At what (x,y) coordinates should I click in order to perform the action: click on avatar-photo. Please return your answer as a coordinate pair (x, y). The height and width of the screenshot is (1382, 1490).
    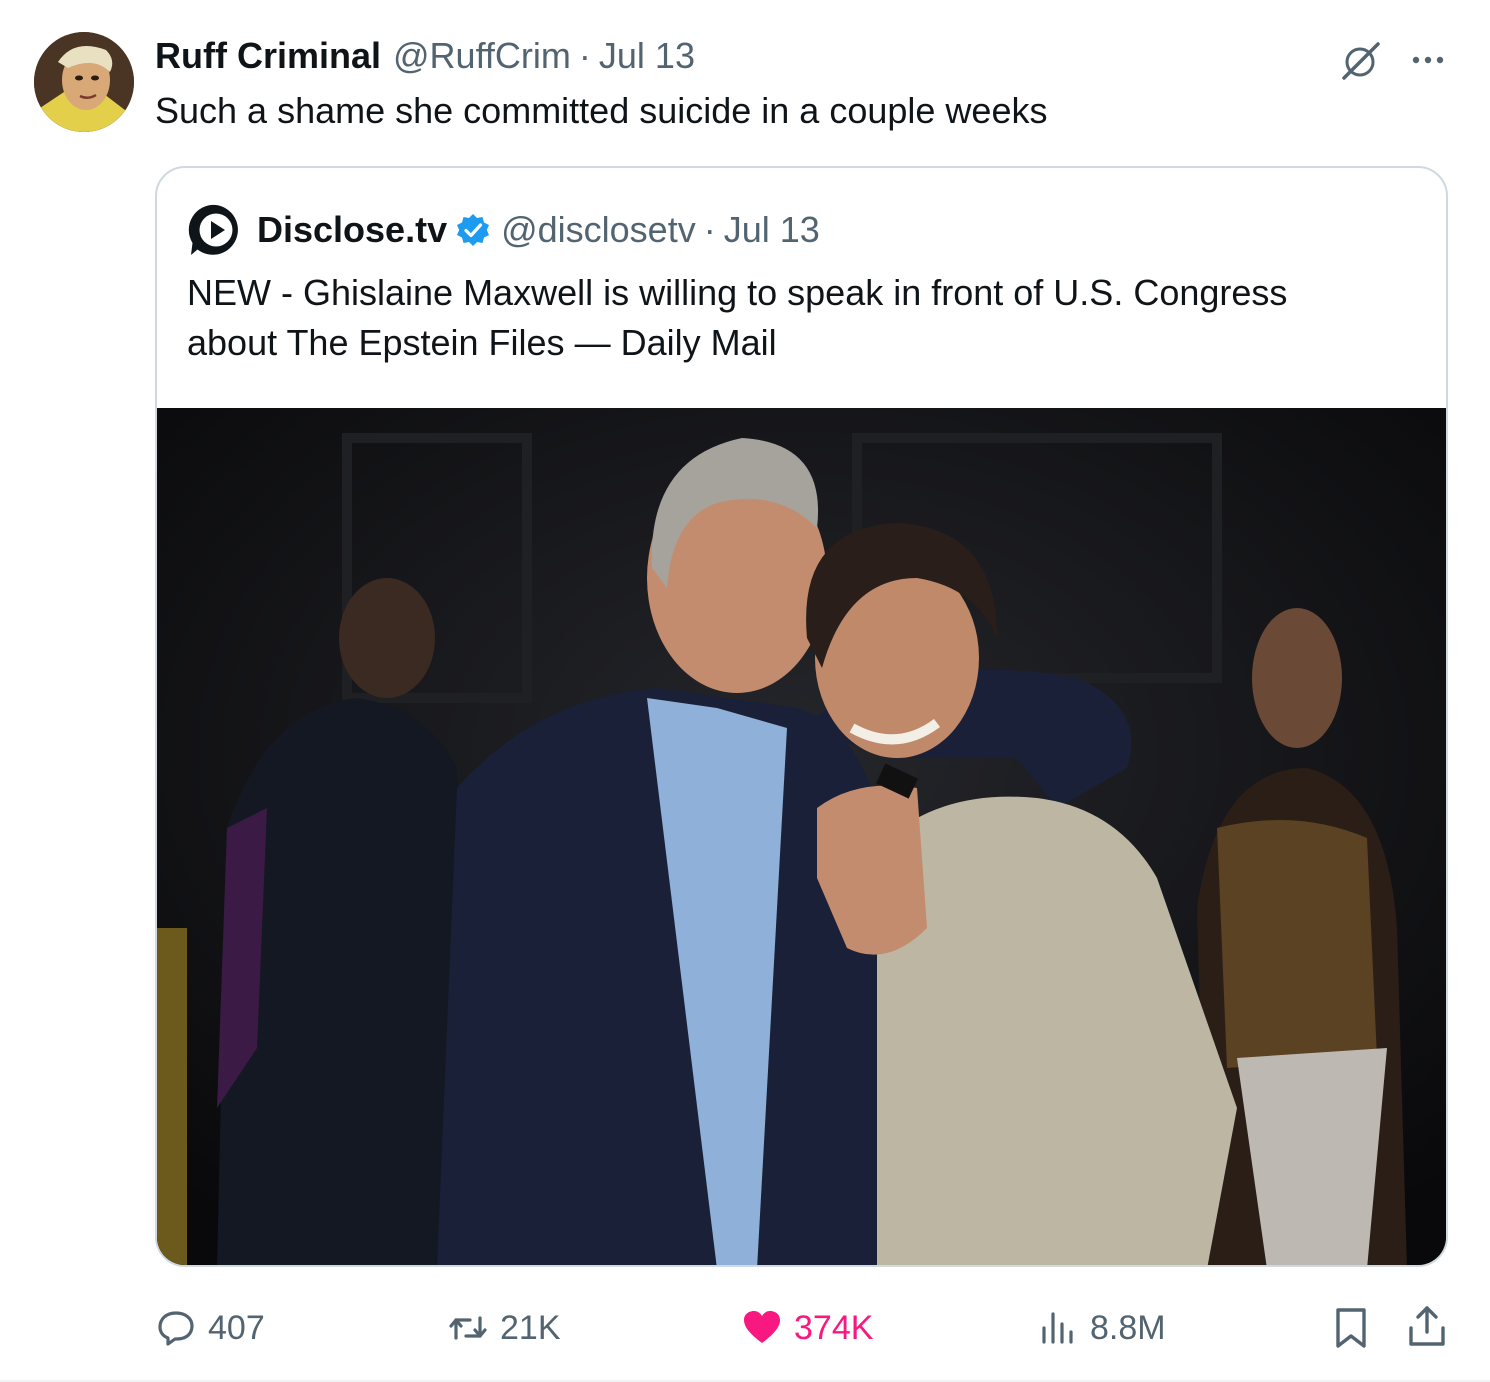
    Looking at the image, I should click on (84, 82).